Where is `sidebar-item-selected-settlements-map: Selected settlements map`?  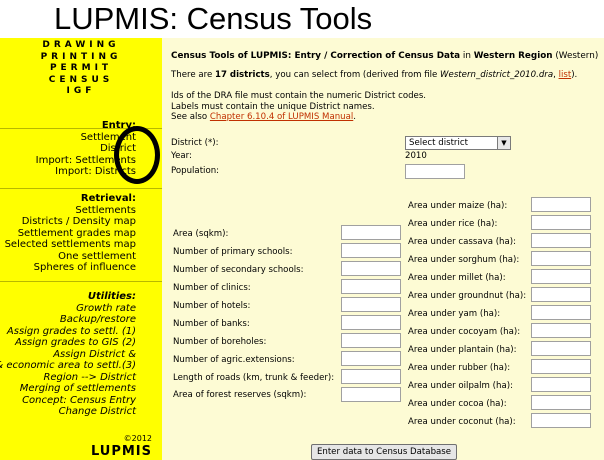
sidebar-item-selected-settlements-map: Selected settlements map is located at coordinates (70, 245).